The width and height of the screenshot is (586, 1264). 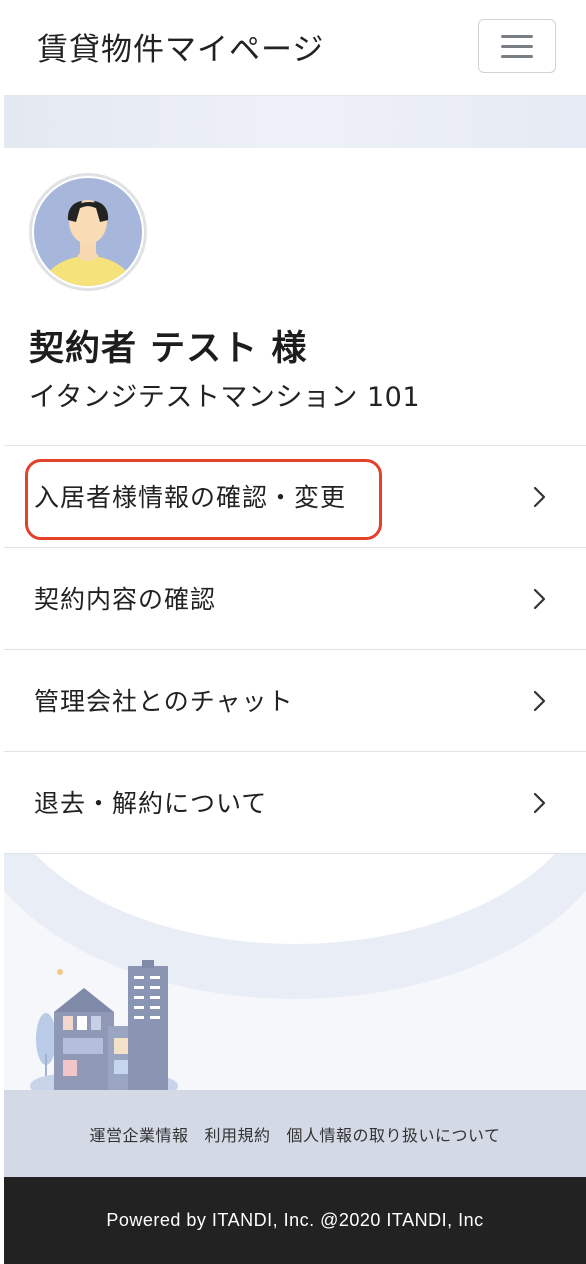 What do you see at coordinates (394, 1134) in the screenshot?
I see `footer-link-privacy: 個人情報の取り扱いについて` at bounding box center [394, 1134].